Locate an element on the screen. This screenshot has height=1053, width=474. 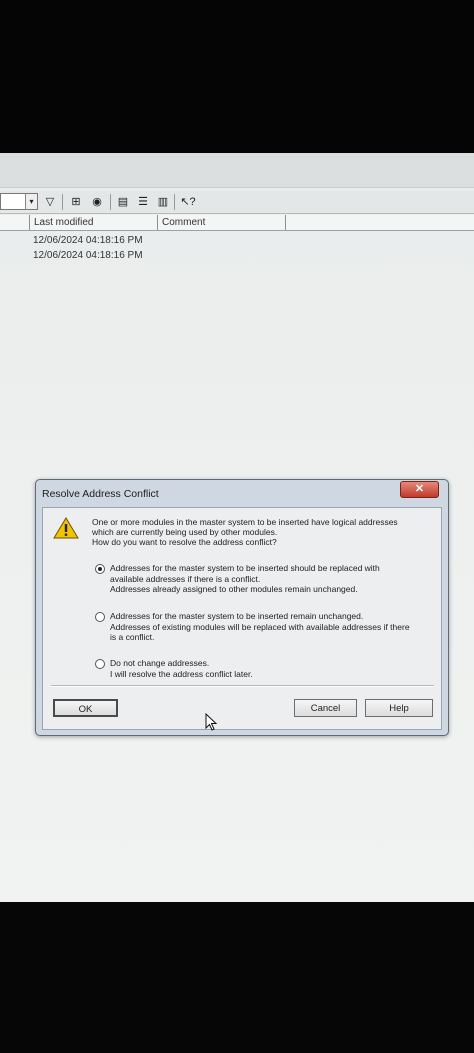
module-icon: ◉ is located at coordinates (97, 201).